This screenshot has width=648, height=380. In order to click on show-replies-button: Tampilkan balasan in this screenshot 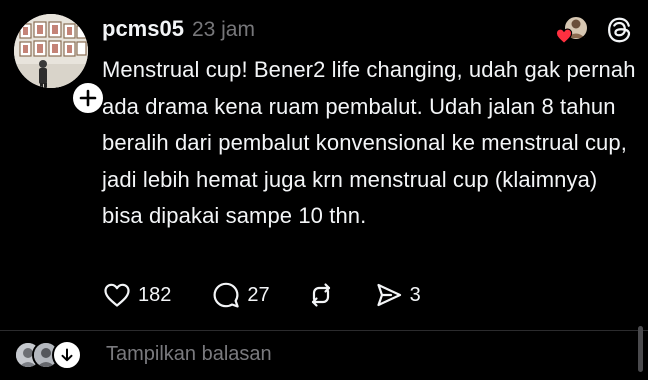, I will do `click(143, 354)`.